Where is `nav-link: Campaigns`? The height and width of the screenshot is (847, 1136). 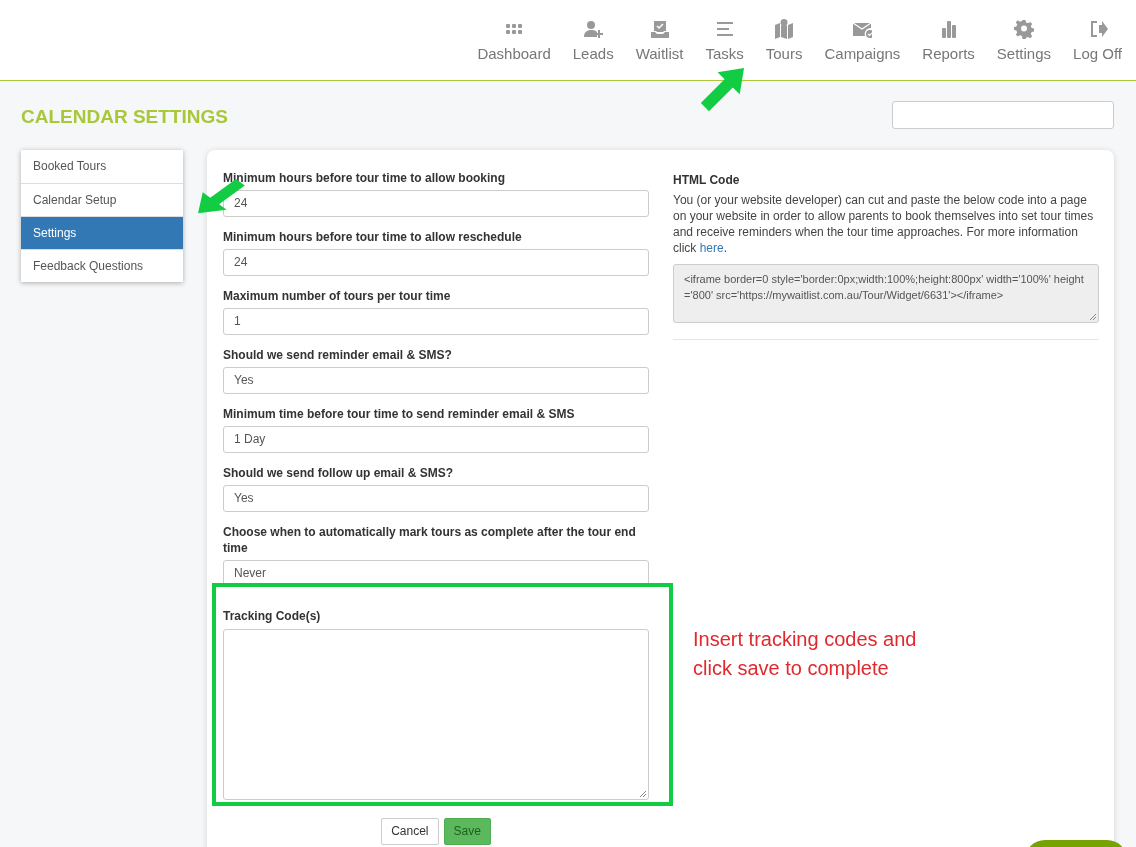
nav-link: Campaigns is located at coordinates (862, 53).